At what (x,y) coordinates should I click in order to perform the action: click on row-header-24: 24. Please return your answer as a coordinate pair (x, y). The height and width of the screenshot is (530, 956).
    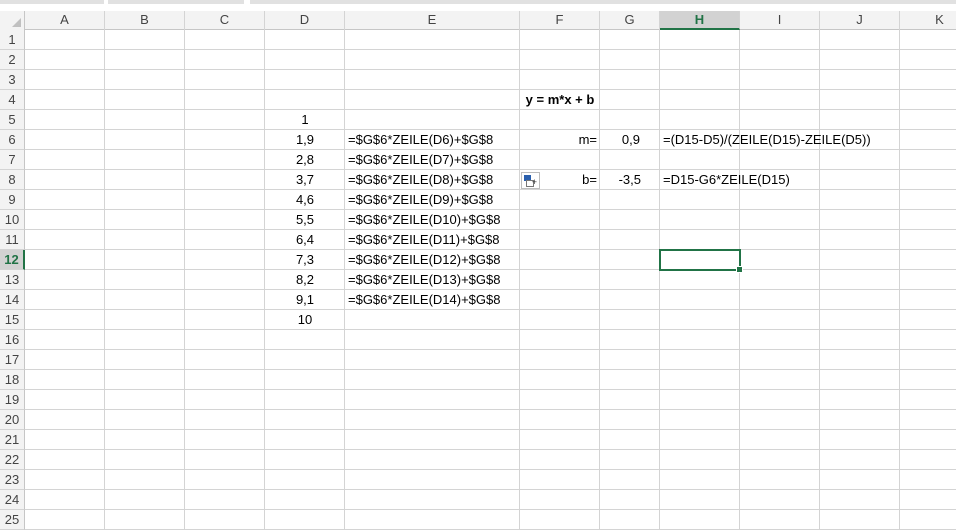
    Looking at the image, I should click on (12, 500).